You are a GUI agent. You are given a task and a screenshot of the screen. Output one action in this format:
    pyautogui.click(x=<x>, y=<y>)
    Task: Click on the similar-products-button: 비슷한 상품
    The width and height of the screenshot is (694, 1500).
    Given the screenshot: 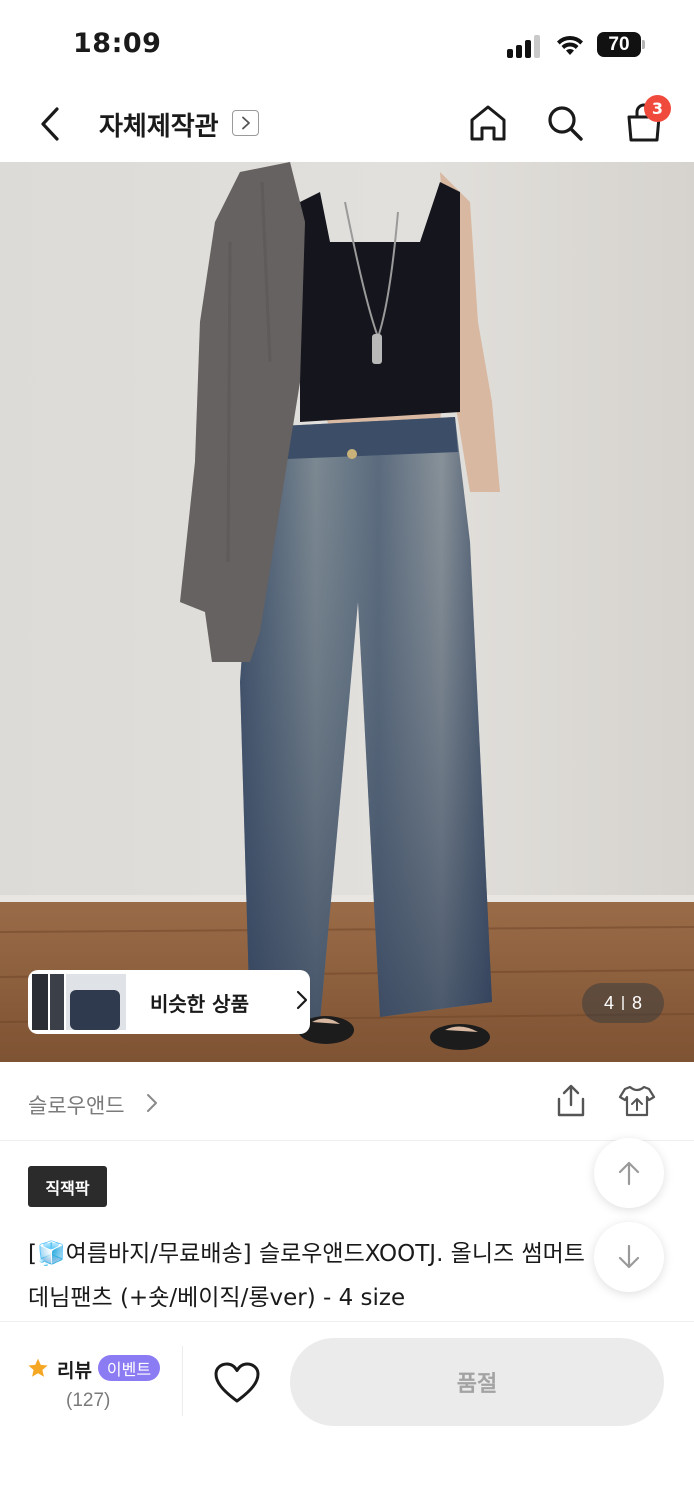 What is the action you would take?
    pyautogui.click(x=169, y=1002)
    